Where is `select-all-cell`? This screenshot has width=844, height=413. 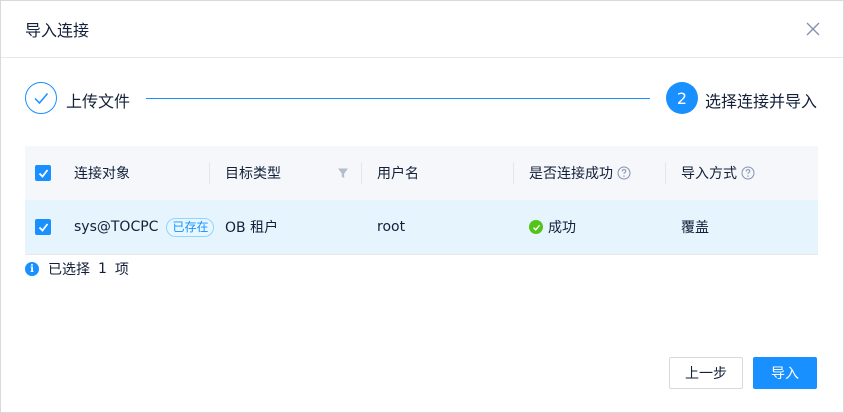
select-all-cell is located at coordinates (41, 173).